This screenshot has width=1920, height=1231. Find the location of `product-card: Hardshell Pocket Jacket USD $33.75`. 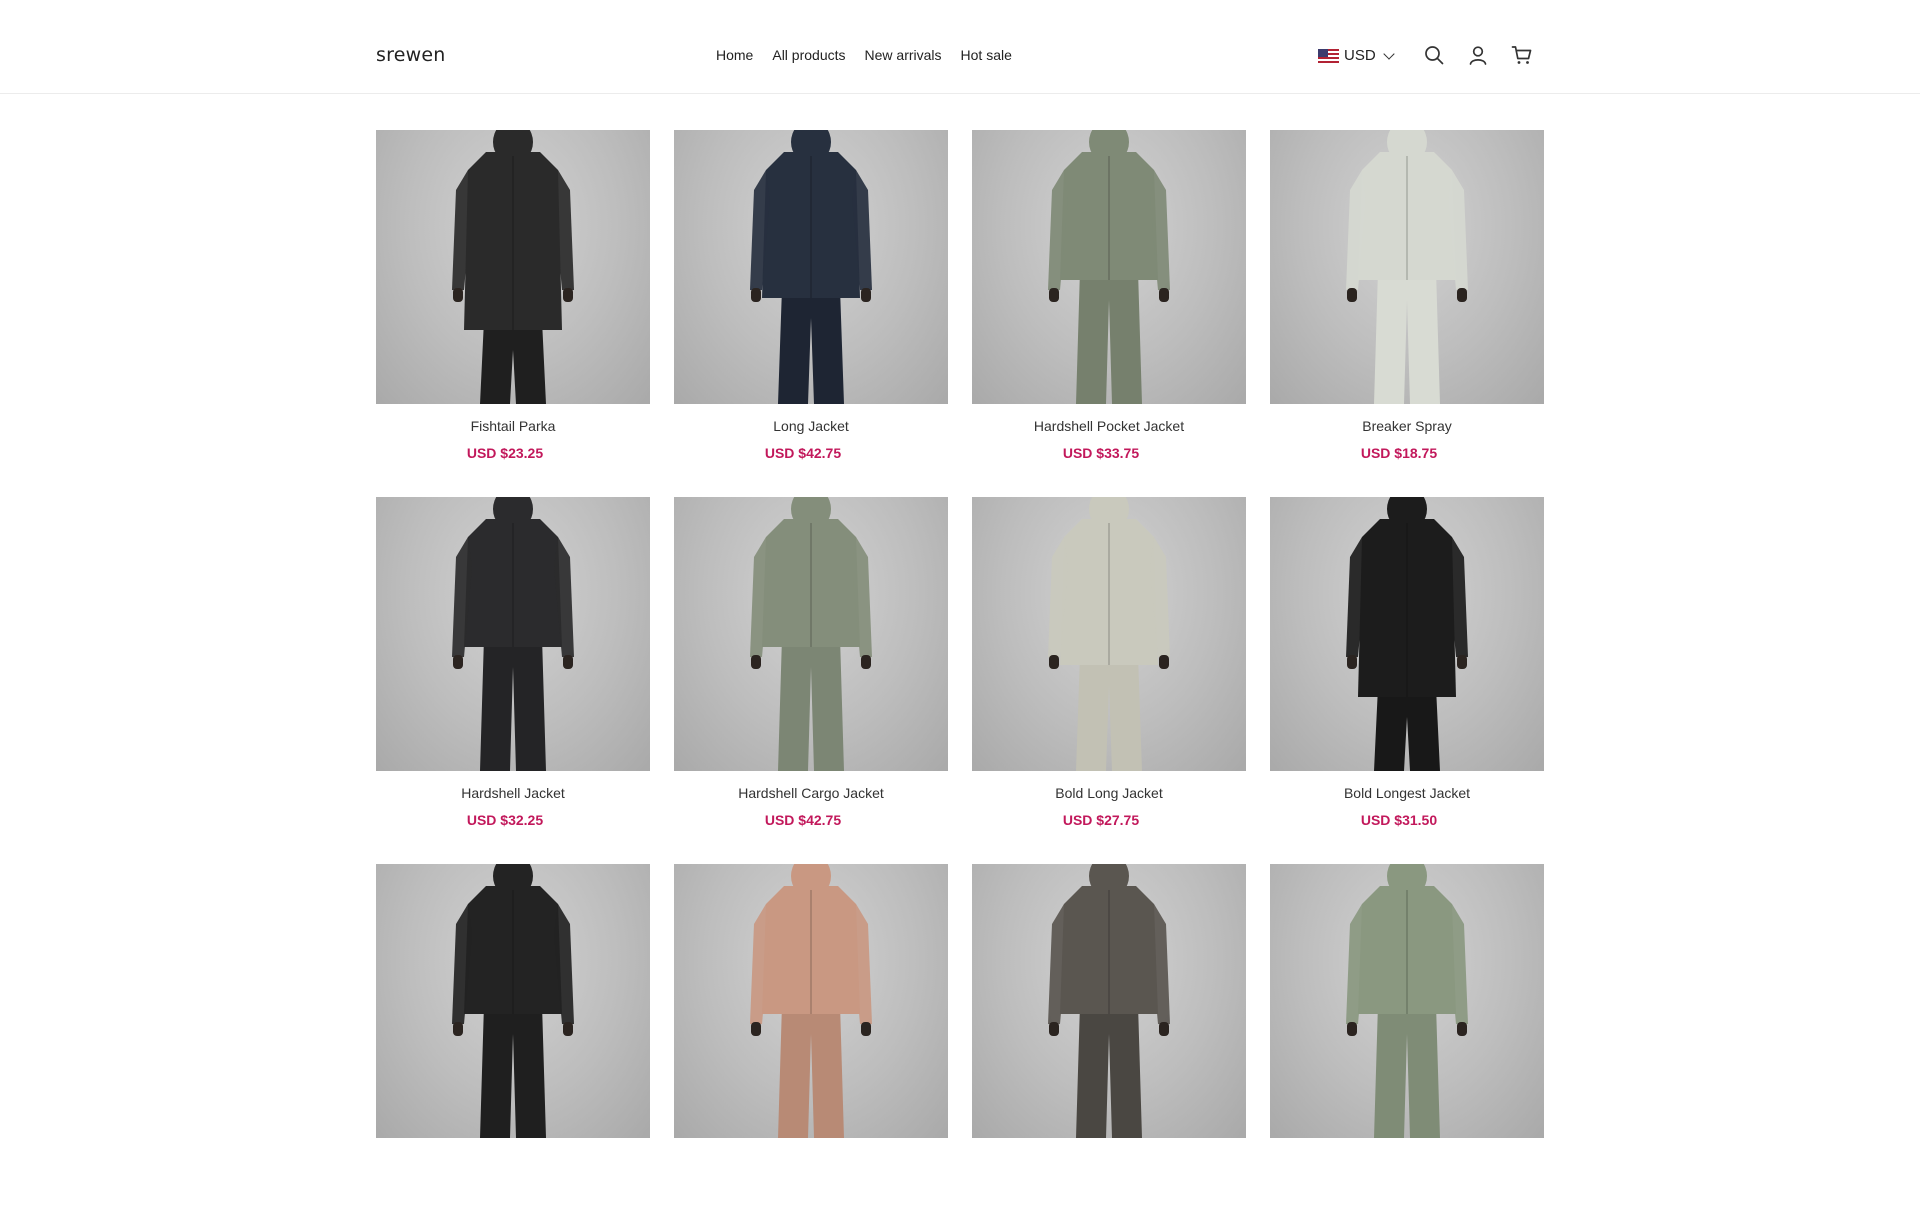

product-card: Hardshell Pocket Jacket USD $33.75 is located at coordinates (1109, 313).